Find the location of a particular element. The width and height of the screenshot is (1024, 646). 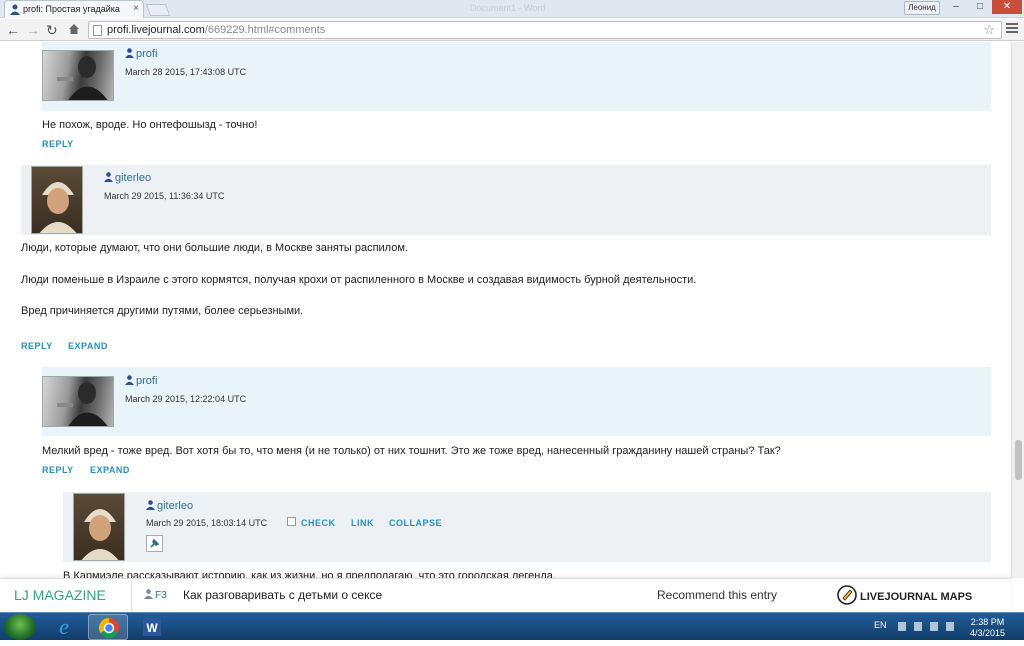

author-link: F3 is located at coordinates (155, 595).